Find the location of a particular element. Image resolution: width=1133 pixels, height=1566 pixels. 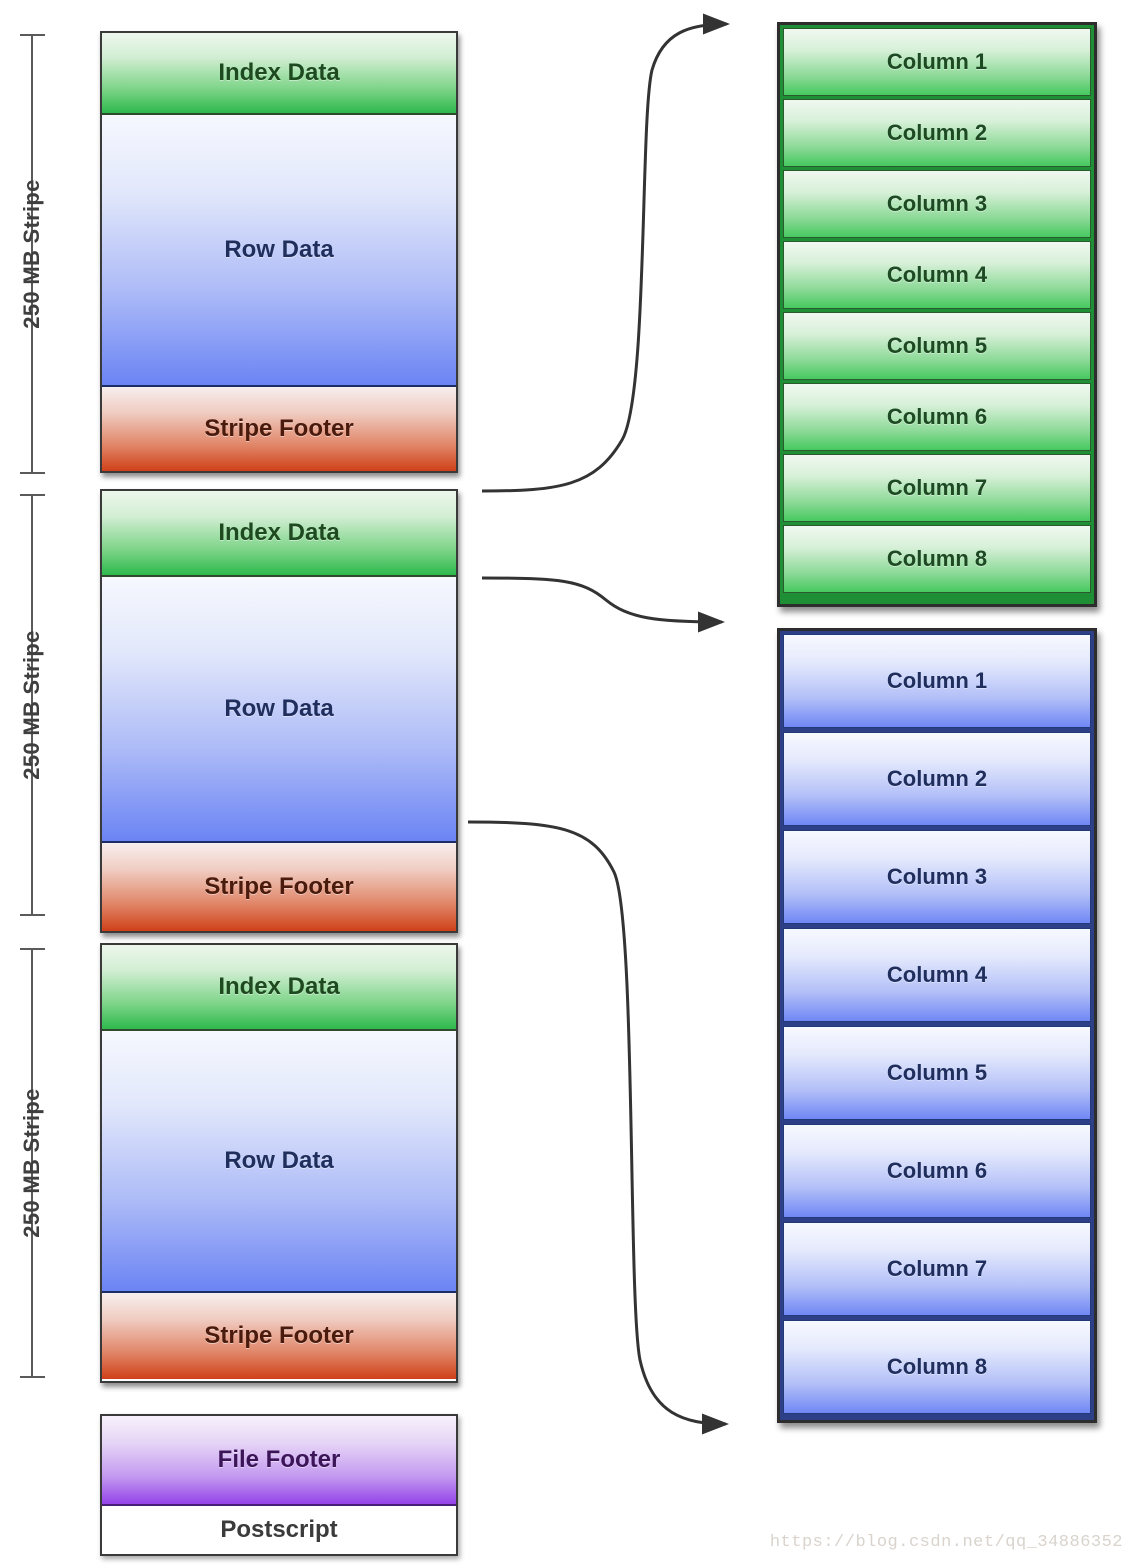

stripe-1-stripe-footer: Stripe Footer is located at coordinates (279, 429).